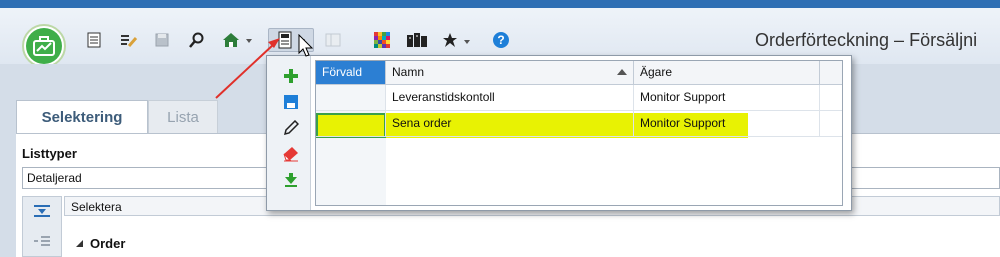 Image resolution: width=1000 pixels, height=257 pixels. Describe the element at coordinates (831, 73) in the screenshot. I see `column-header-filler` at that location.